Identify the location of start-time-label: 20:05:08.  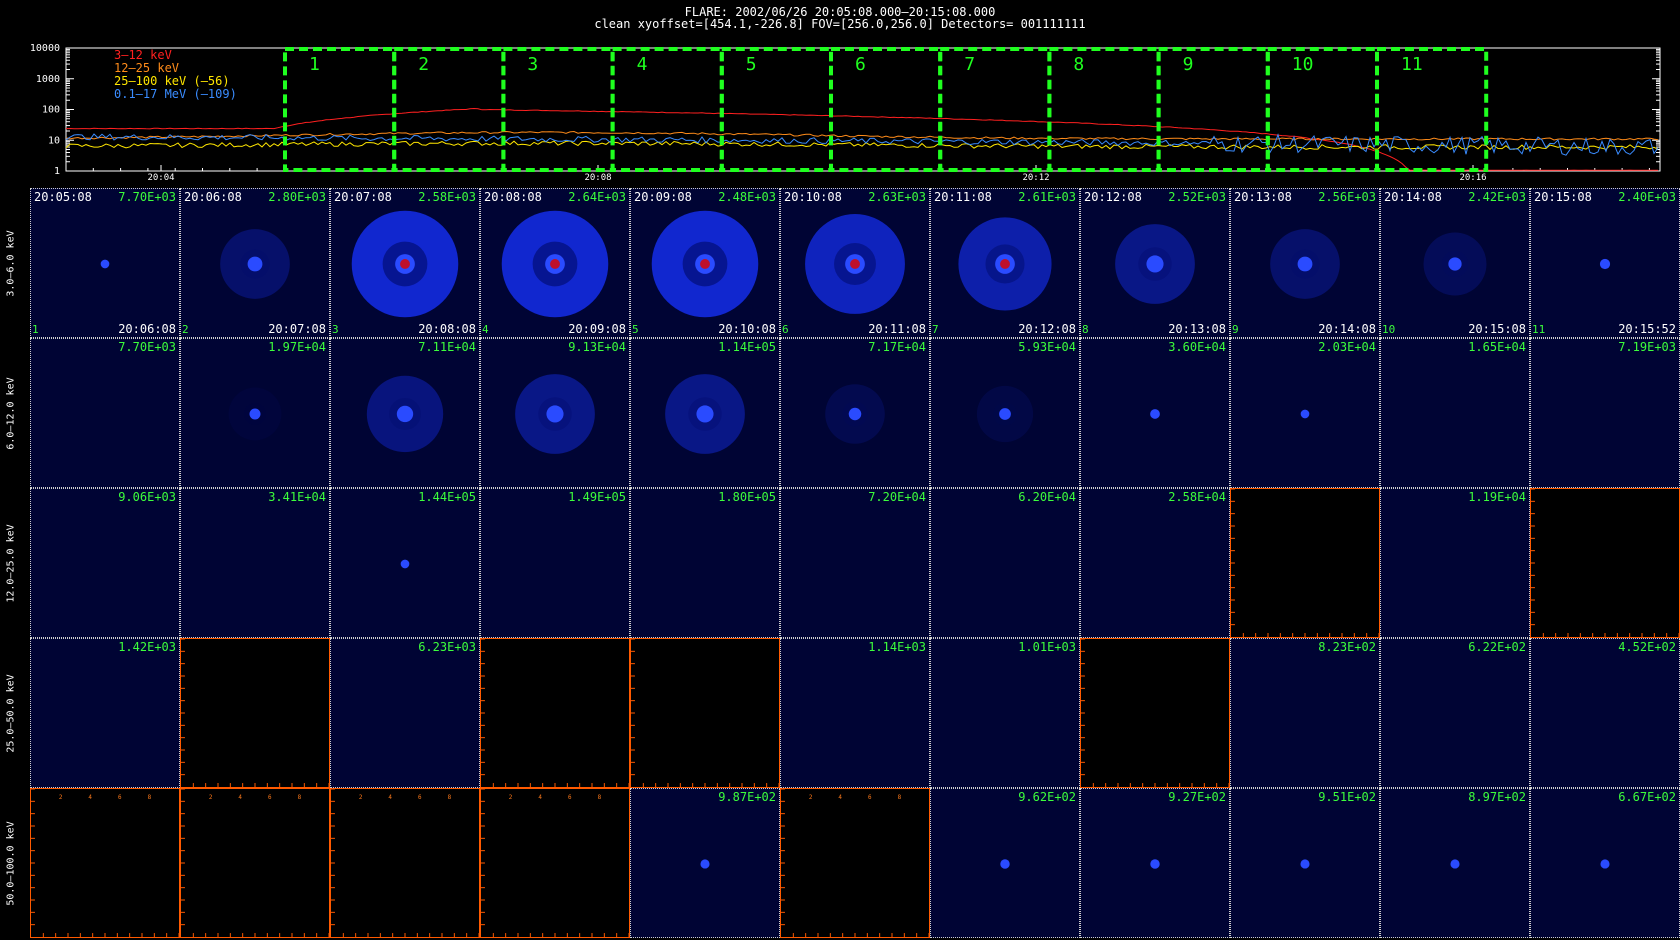
(63, 197).